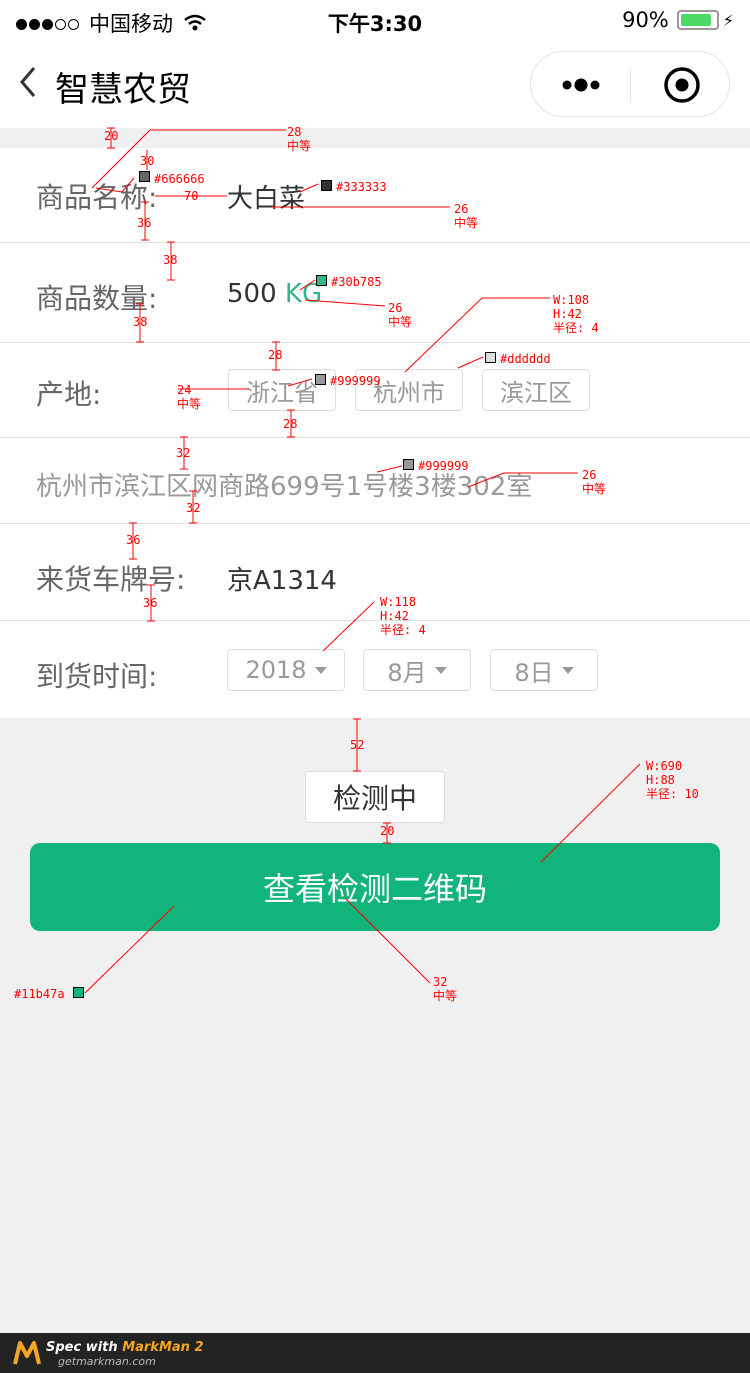 Image resolution: width=750 pixels, height=1373 pixels. I want to click on size-spec-label: W:690 H:88 半径: 10, so click(672, 780).